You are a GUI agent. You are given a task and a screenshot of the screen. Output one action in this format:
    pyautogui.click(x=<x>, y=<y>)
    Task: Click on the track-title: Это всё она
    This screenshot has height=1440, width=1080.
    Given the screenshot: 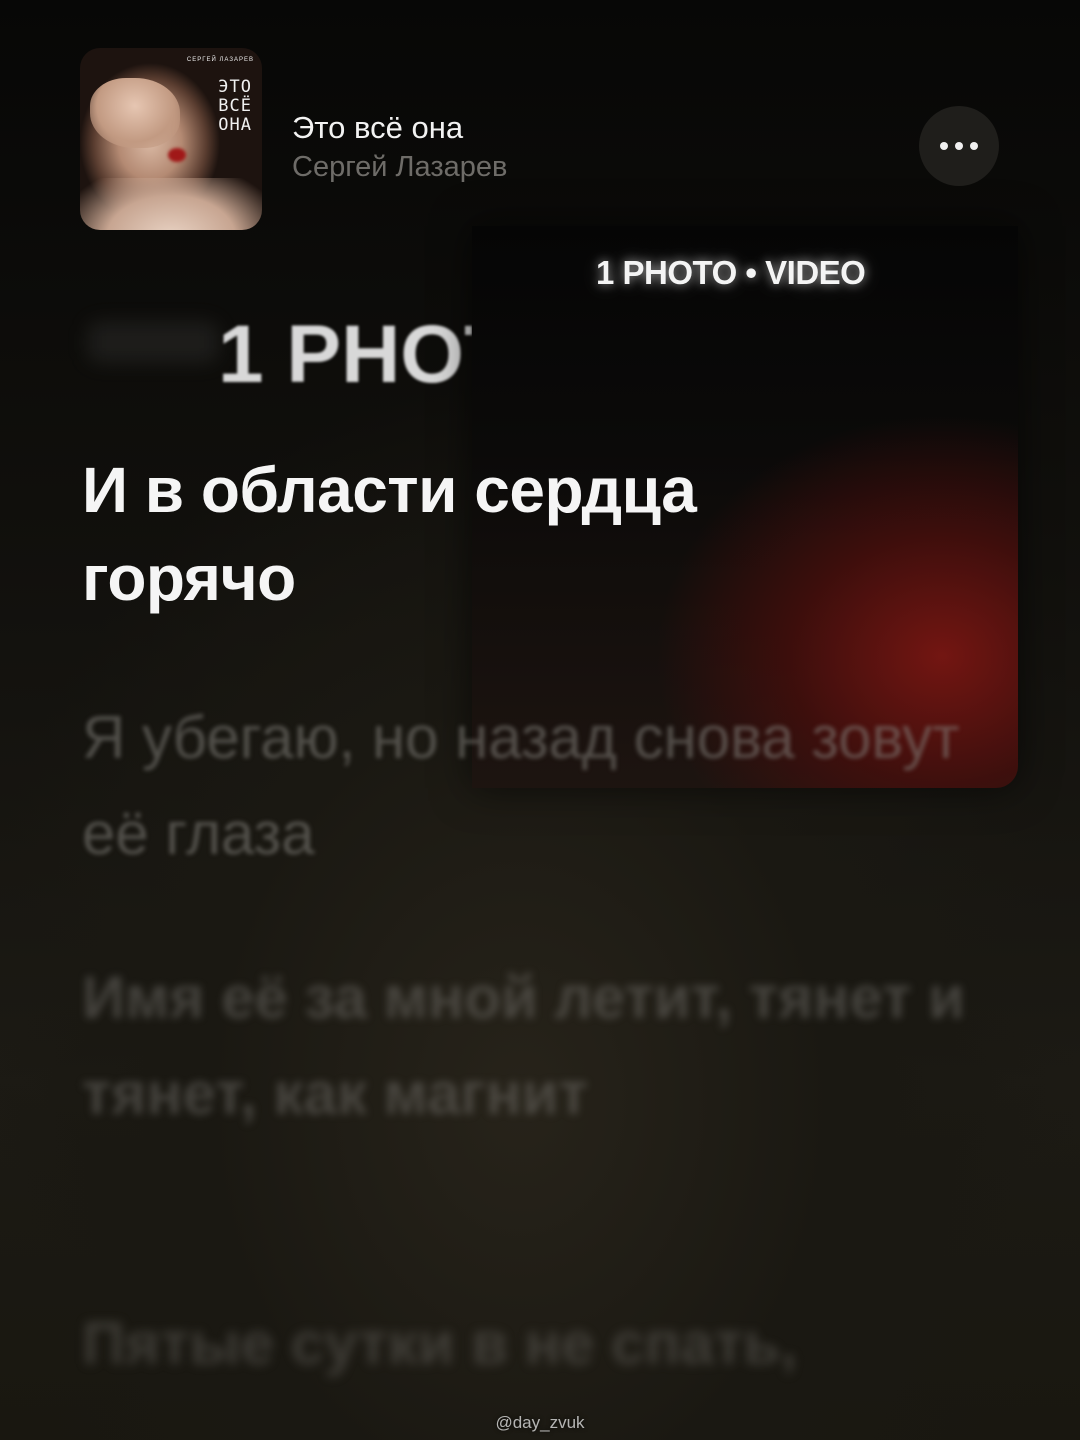 What is the action you would take?
    pyautogui.click(x=378, y=127)
    